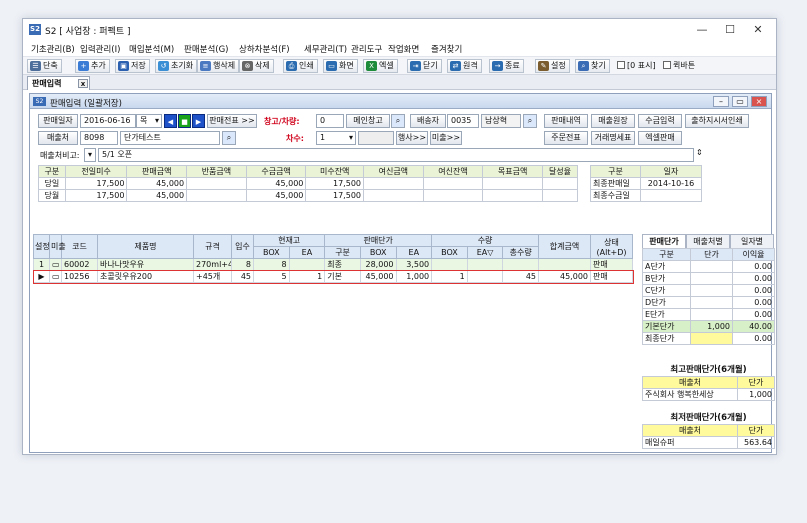 The image size is (807, 523). I want to click on minimize-button: —, so click(702, 30).